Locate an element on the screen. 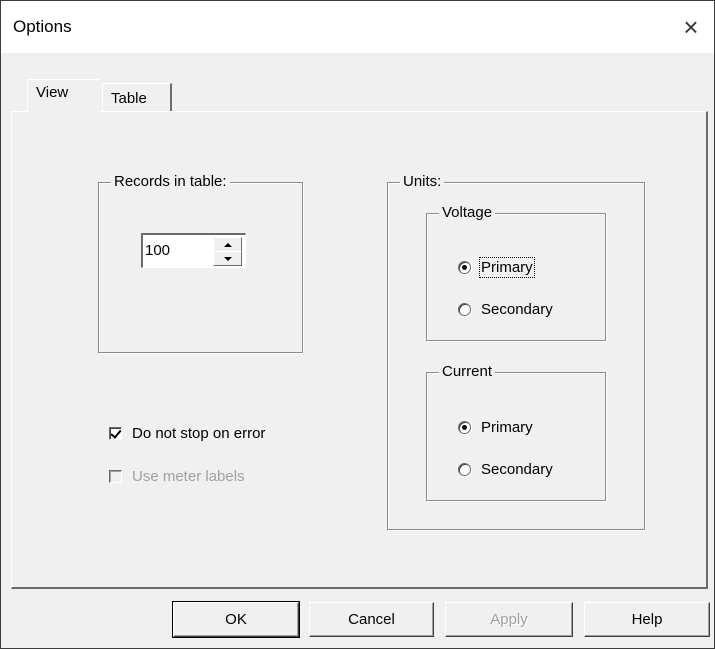 The image size is (715, 649). voltage-secondary-option: Secondary is located at coordinates (505, 309).